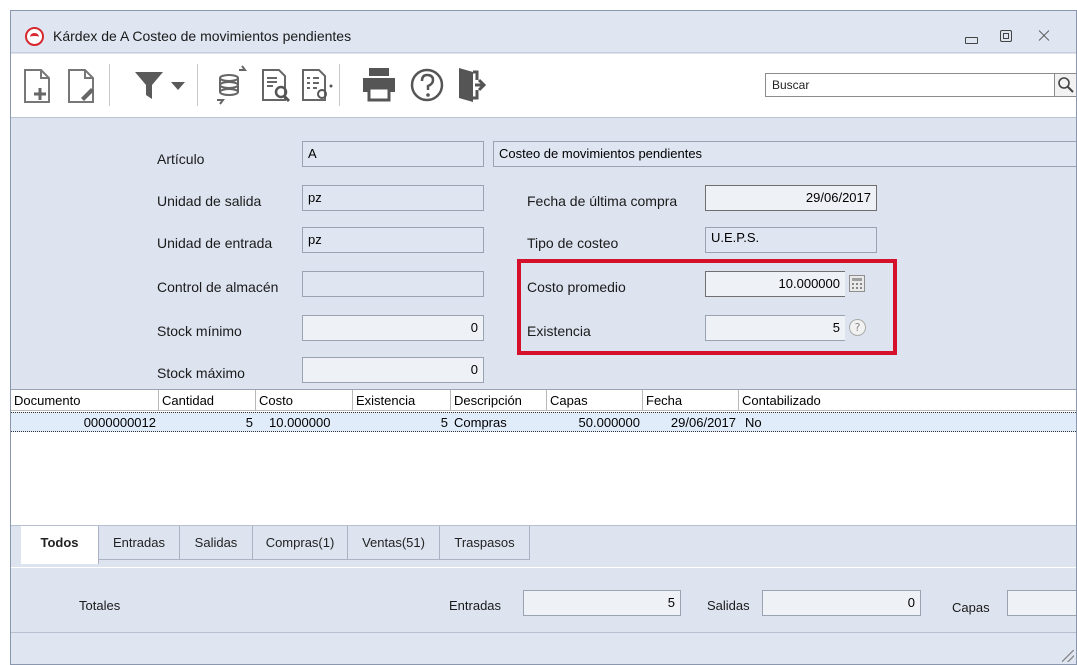 The width and height of the screenshot is (1077, 665). I want to click on close-button, so click(1044, 35).